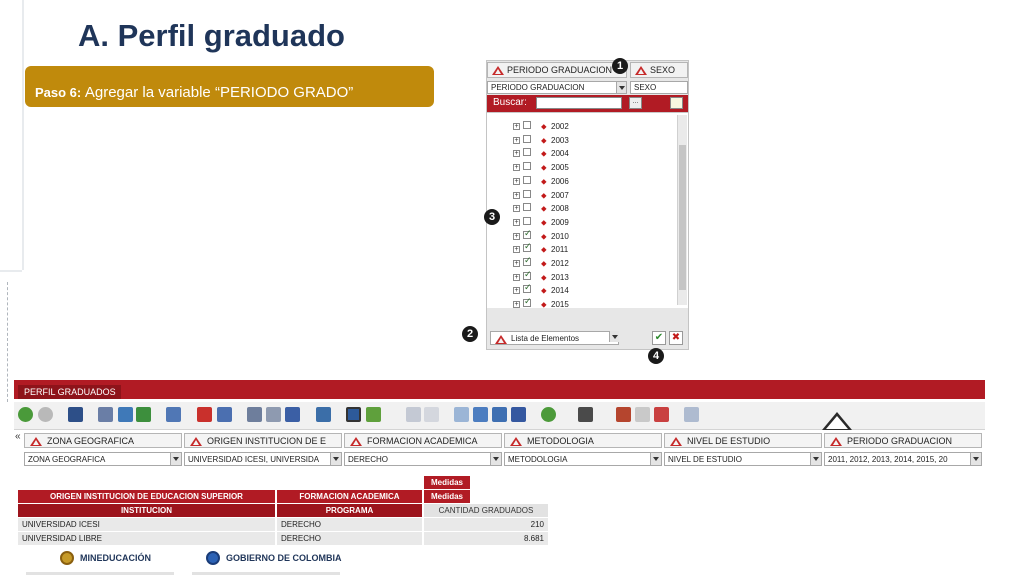 The image size is (1024, 576). Describe the element at coordinates (903, 440) in the screenshot. I see `dimension-tab: PERIODO GRADUACION` at that location.